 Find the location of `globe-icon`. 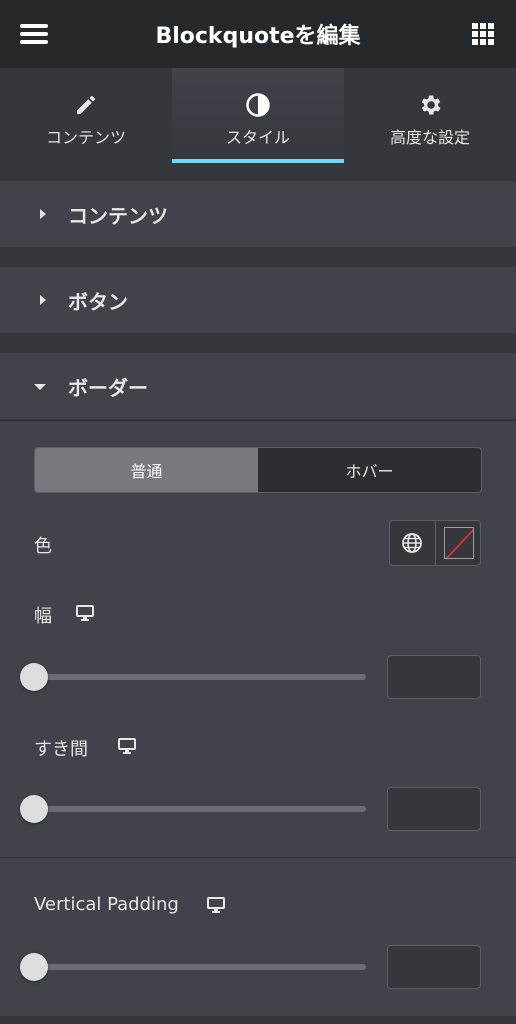

globe-icon is located at coordinates (413, 543).